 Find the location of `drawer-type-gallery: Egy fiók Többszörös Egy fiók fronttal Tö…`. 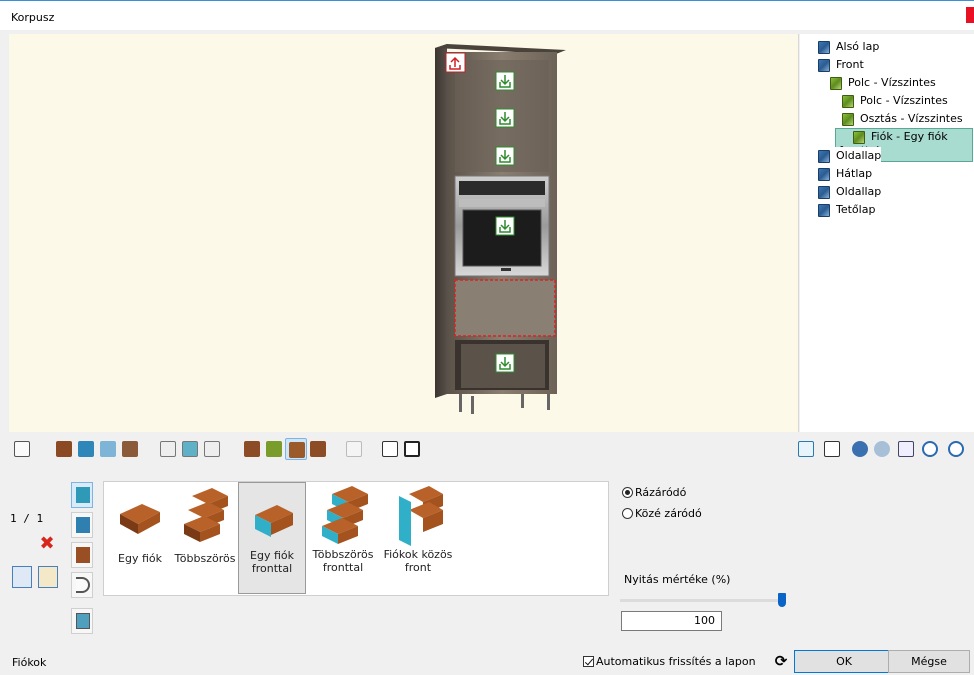

drawer-type-gallery: Egy fiók Többszörös Egy fiók fronttal Tö… is located at coordinates (356, 538).